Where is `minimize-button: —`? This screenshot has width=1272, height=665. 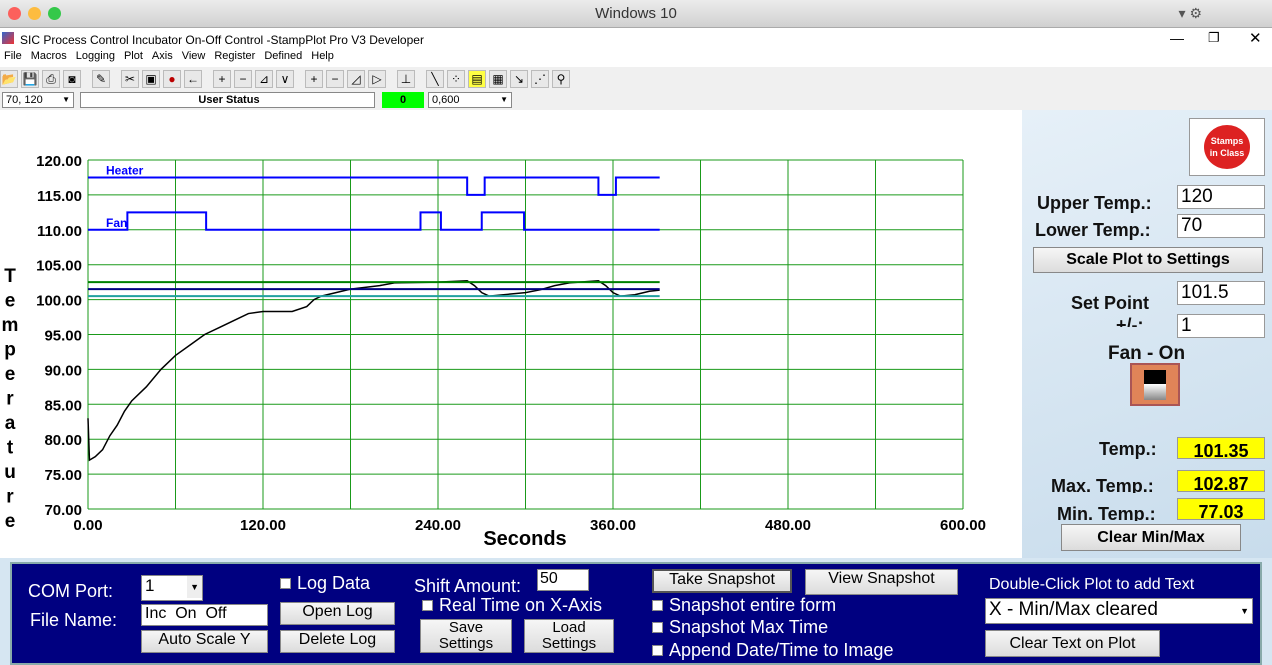
minimize-button: — is located at coordinates (1177, 38).